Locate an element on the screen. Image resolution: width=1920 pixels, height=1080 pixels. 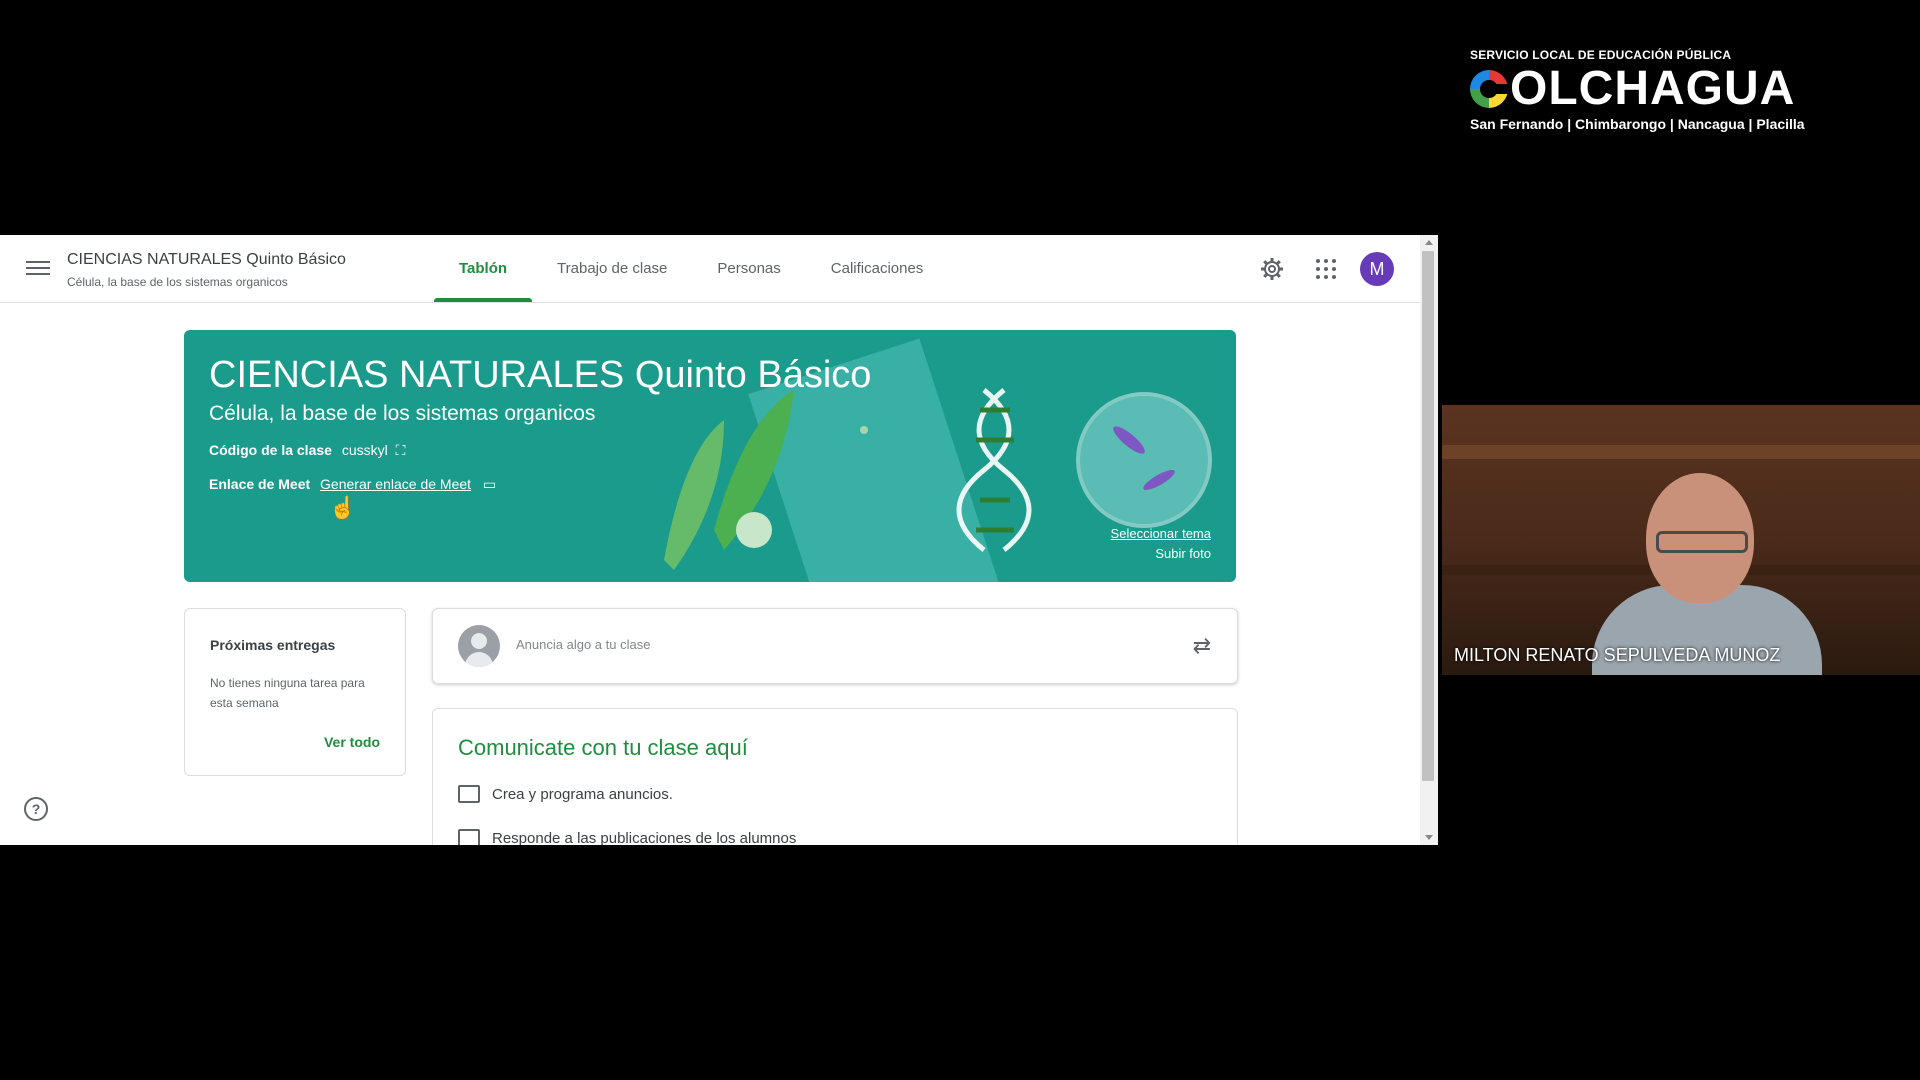
fullscreen-icon: ⛶ is located at coordinates (401, 450).